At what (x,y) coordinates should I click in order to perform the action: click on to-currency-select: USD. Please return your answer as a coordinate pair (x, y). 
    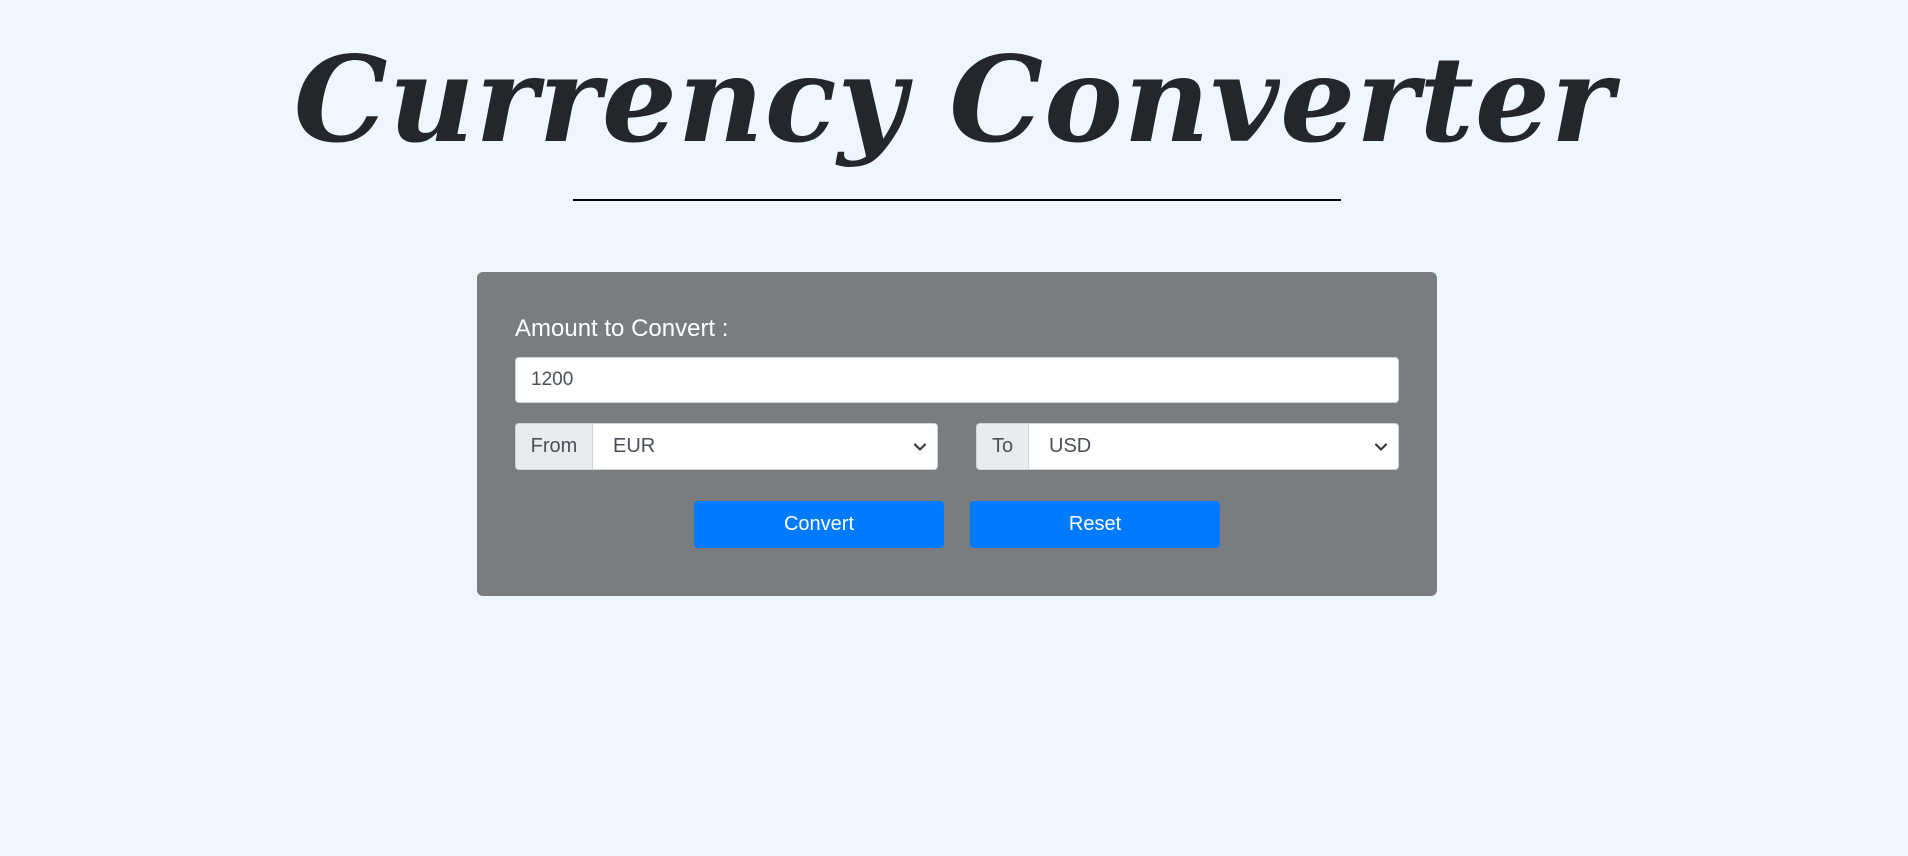
    Looking at the image, I should click on (1213, 446).